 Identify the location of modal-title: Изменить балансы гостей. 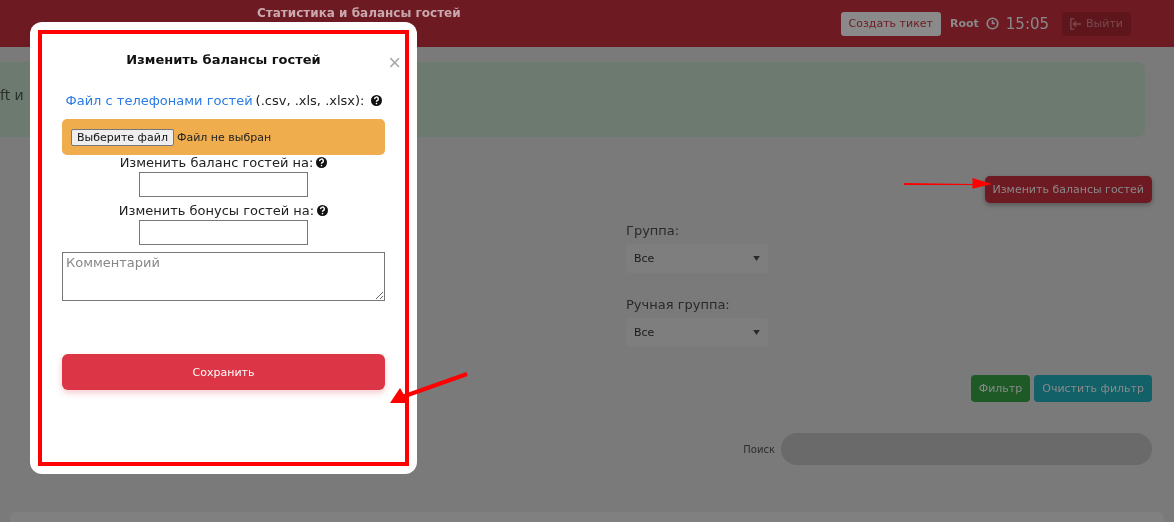
(223, 59).